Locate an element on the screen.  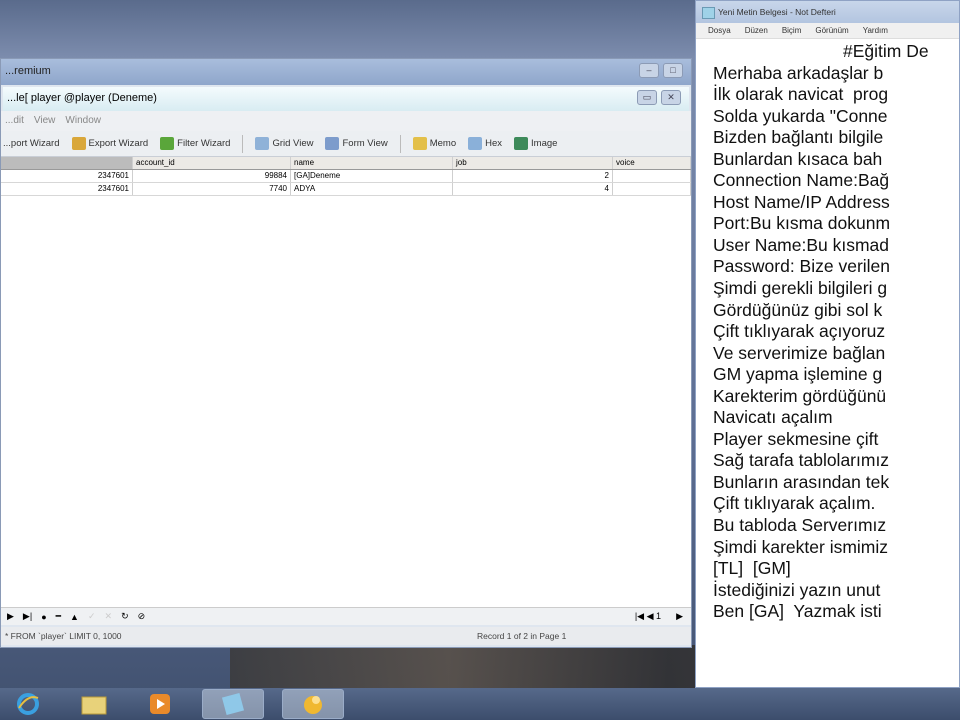
cell: 7740 is located at coordinates (212, 189).